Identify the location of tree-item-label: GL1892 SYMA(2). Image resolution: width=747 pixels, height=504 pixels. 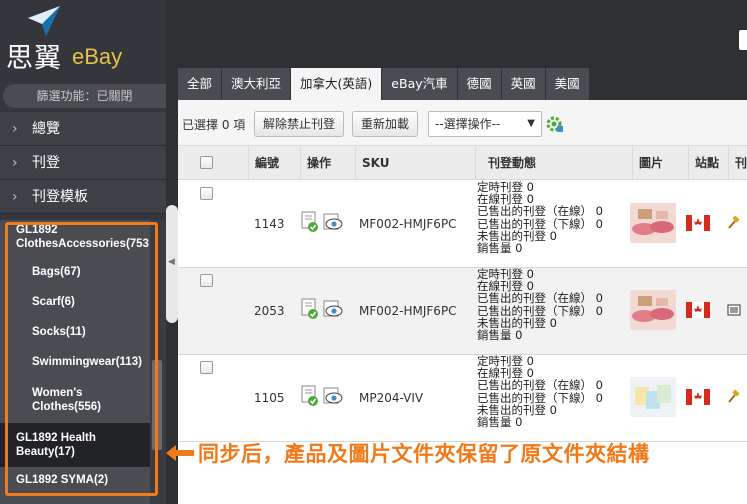
(62, 480).